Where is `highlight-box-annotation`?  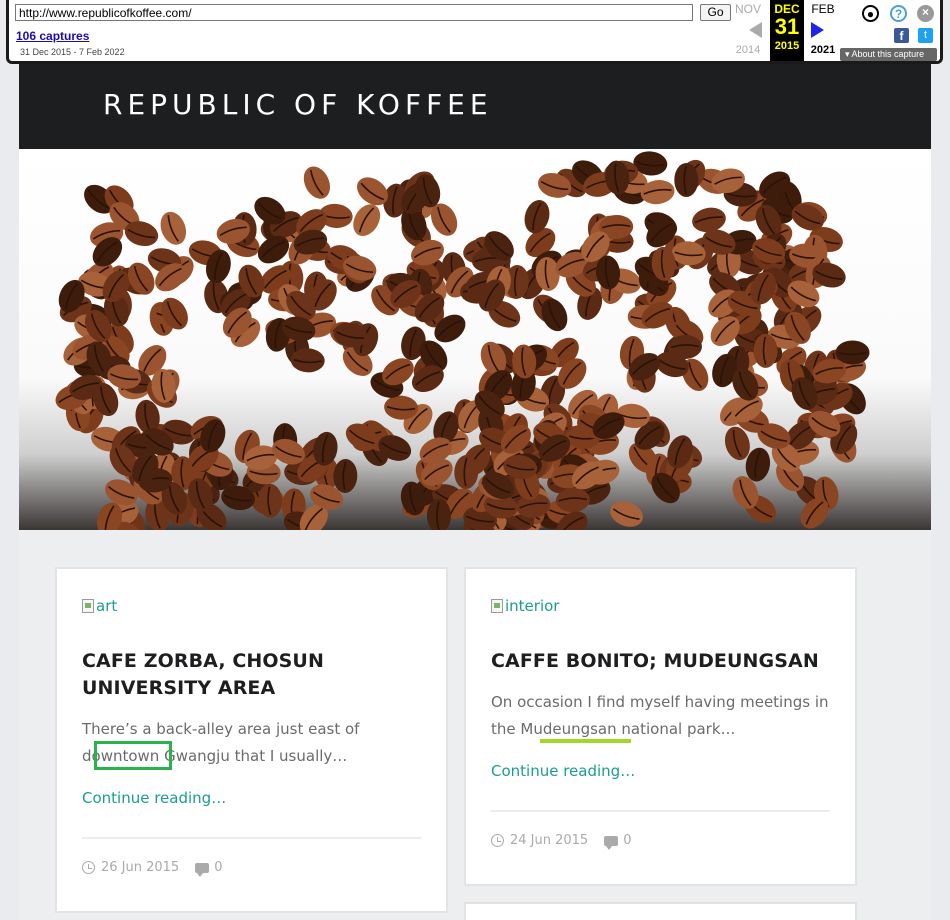 highlight-box-annotation is located at coordinates (133, 755).